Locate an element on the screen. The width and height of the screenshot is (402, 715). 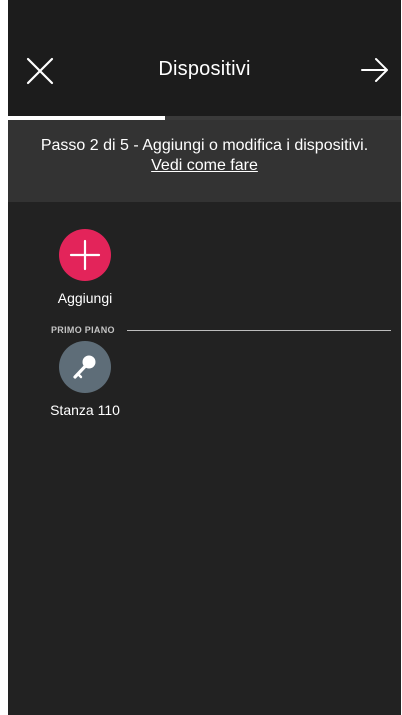
next-button is located at coordinates (375, 70).